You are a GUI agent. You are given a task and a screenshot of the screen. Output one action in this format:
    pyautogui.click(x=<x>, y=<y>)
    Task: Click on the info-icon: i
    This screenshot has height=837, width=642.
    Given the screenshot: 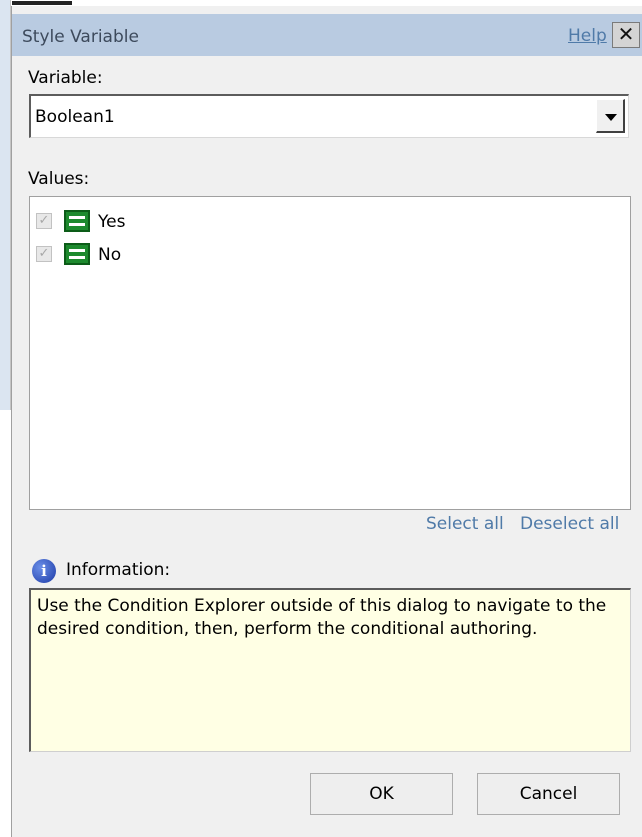 What is the action you would take?
    pyautogui.click(x=44, y=571)
    